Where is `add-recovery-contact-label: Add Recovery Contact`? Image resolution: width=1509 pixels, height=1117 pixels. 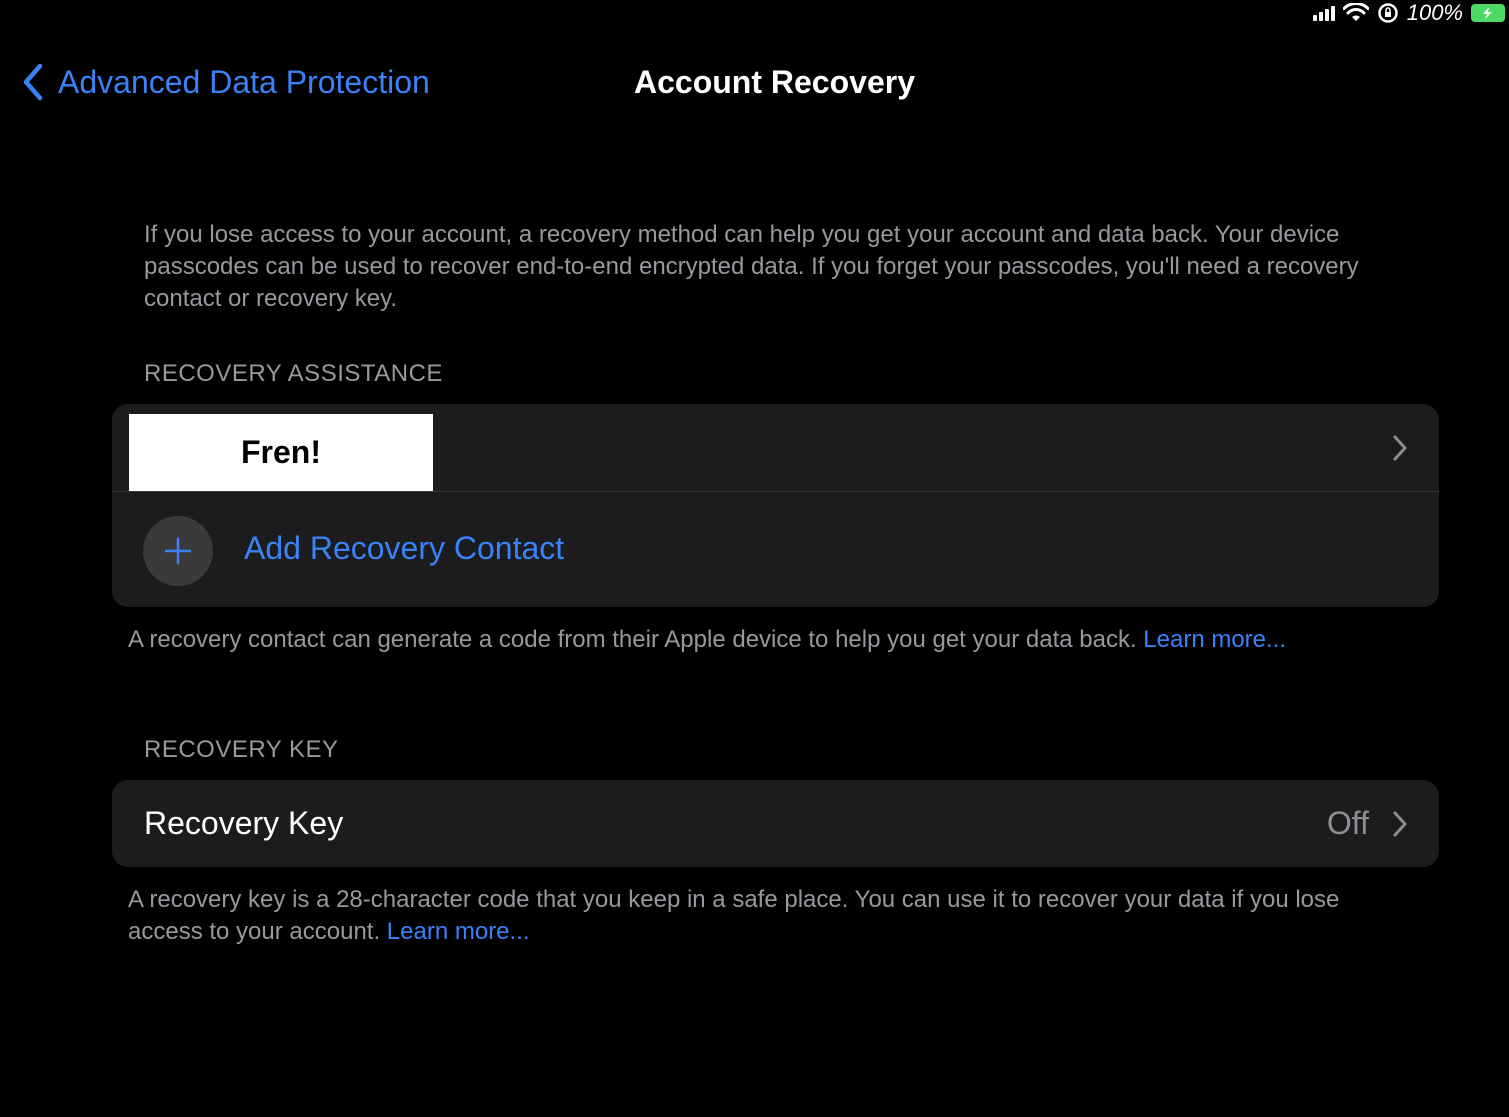
add-recovery-contact-label: Add Recovery Contact is located at coordinates (404, 548).